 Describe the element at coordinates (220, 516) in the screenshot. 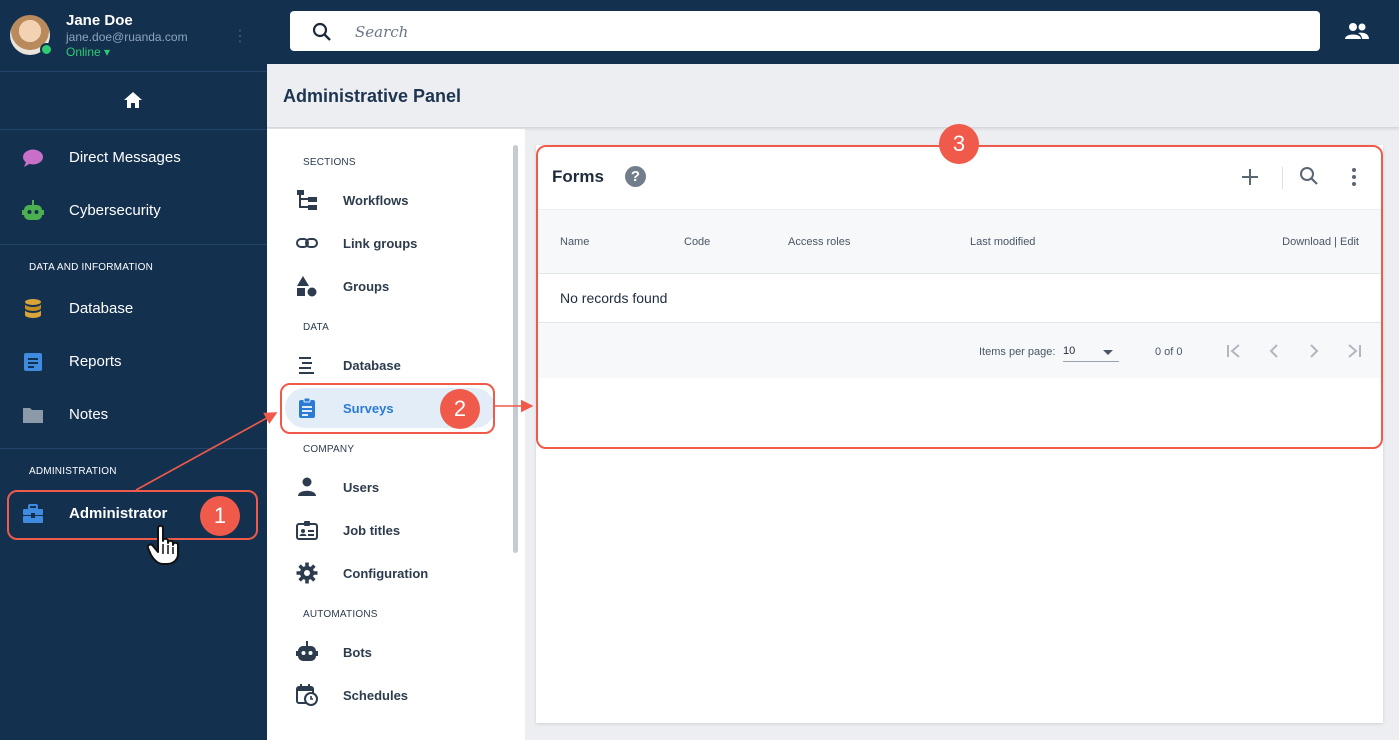

I see `annotation-badge-1: 1` at that location.